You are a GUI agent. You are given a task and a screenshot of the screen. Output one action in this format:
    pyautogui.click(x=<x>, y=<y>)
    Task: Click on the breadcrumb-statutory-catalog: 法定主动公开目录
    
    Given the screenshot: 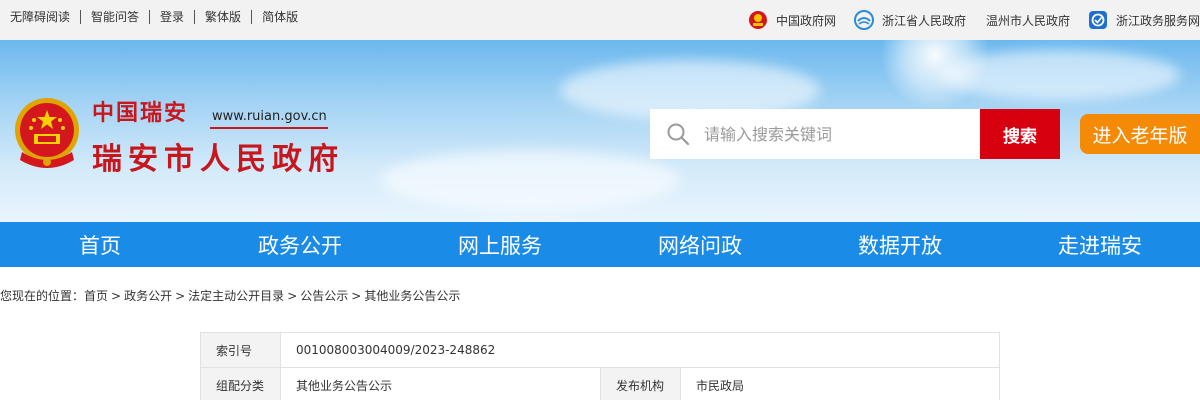 What is the action you would take?
    pyautogui.click(x=236, y=296)
    